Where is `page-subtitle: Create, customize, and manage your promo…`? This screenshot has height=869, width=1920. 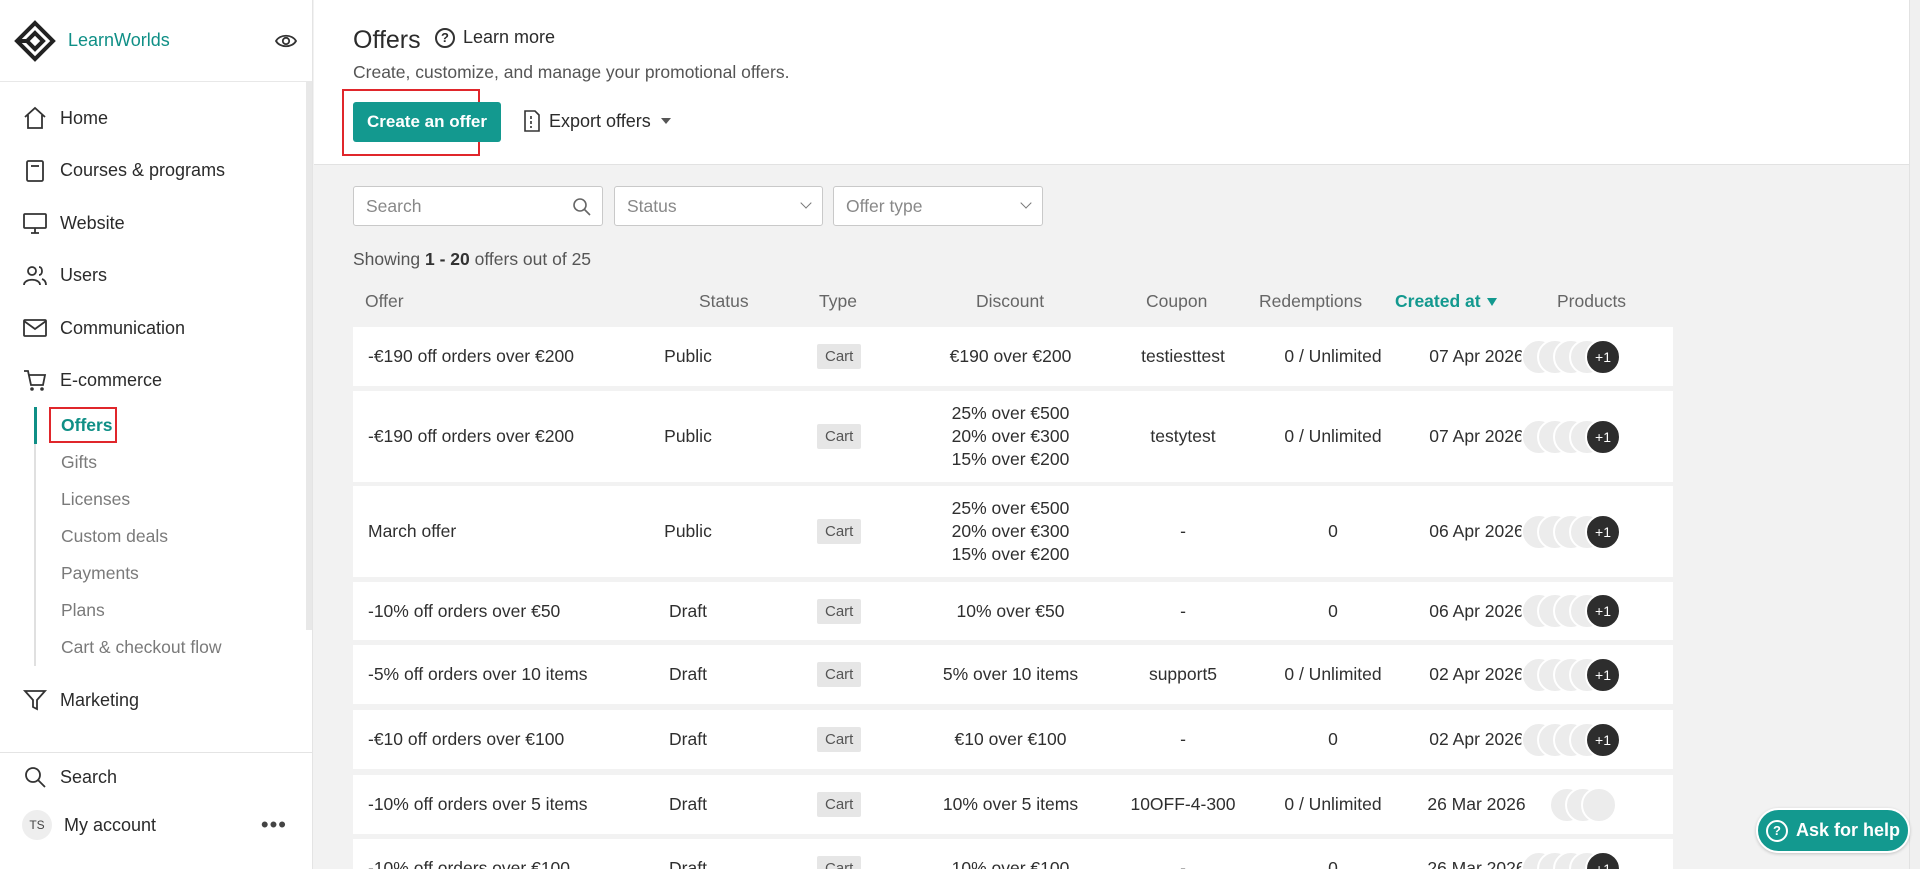
page-subtitle: Create, customize, and manage your promo… is located at coordinates (571, 72).